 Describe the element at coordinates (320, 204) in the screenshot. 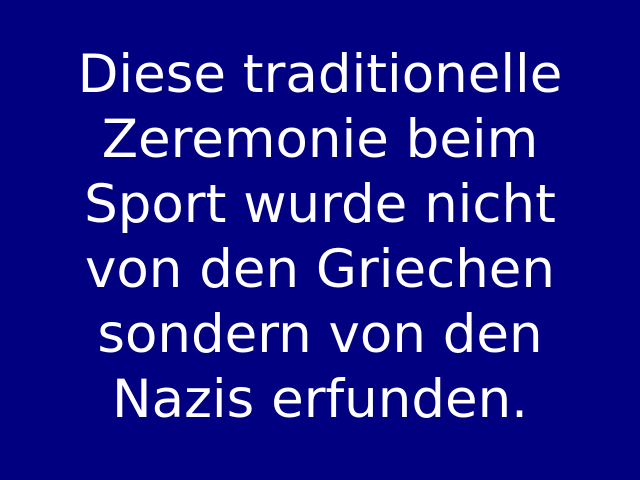

I see `fact-text-line-3: Sport wurde nicht` at that location.